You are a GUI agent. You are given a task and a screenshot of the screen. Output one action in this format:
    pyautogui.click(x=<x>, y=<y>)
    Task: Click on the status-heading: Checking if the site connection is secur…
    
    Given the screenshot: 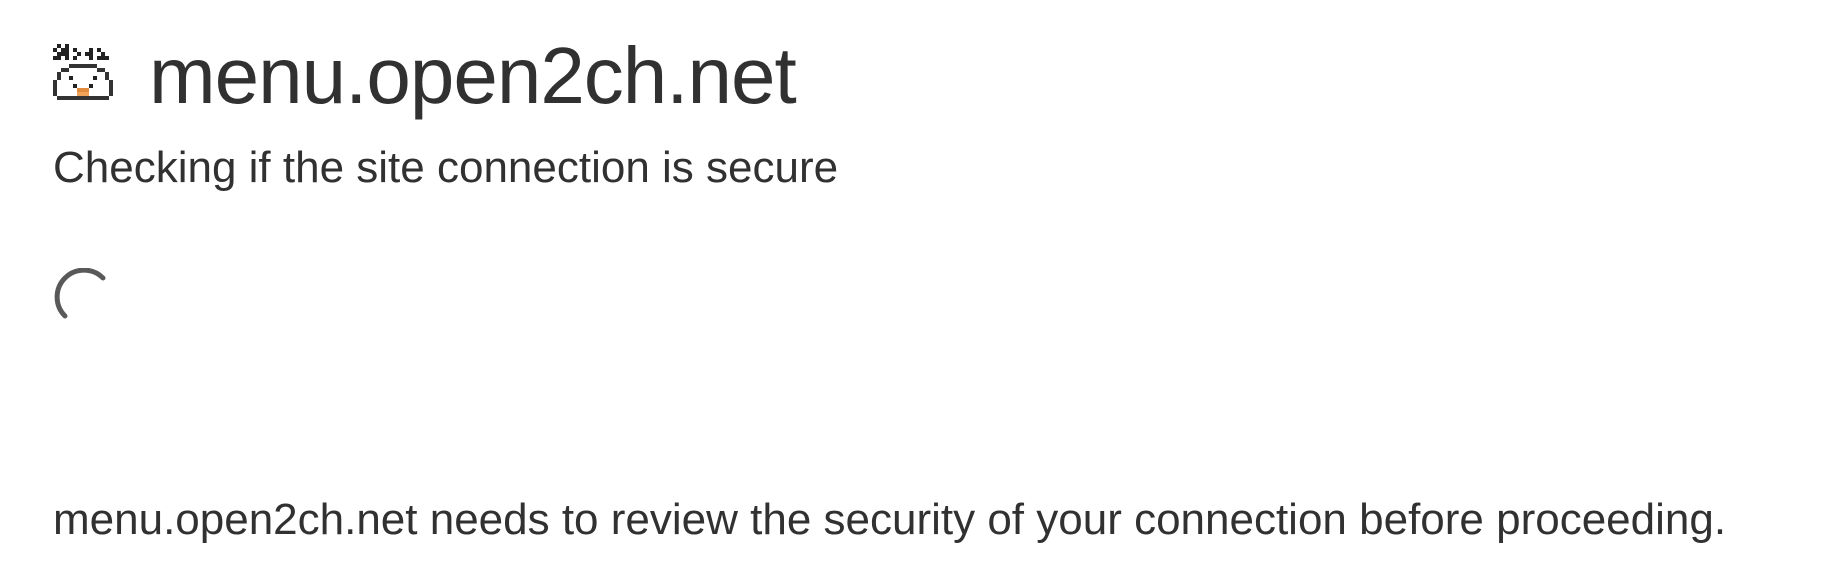 What is the action you would take?
    pyautogui.click(x=446, y=167)
    